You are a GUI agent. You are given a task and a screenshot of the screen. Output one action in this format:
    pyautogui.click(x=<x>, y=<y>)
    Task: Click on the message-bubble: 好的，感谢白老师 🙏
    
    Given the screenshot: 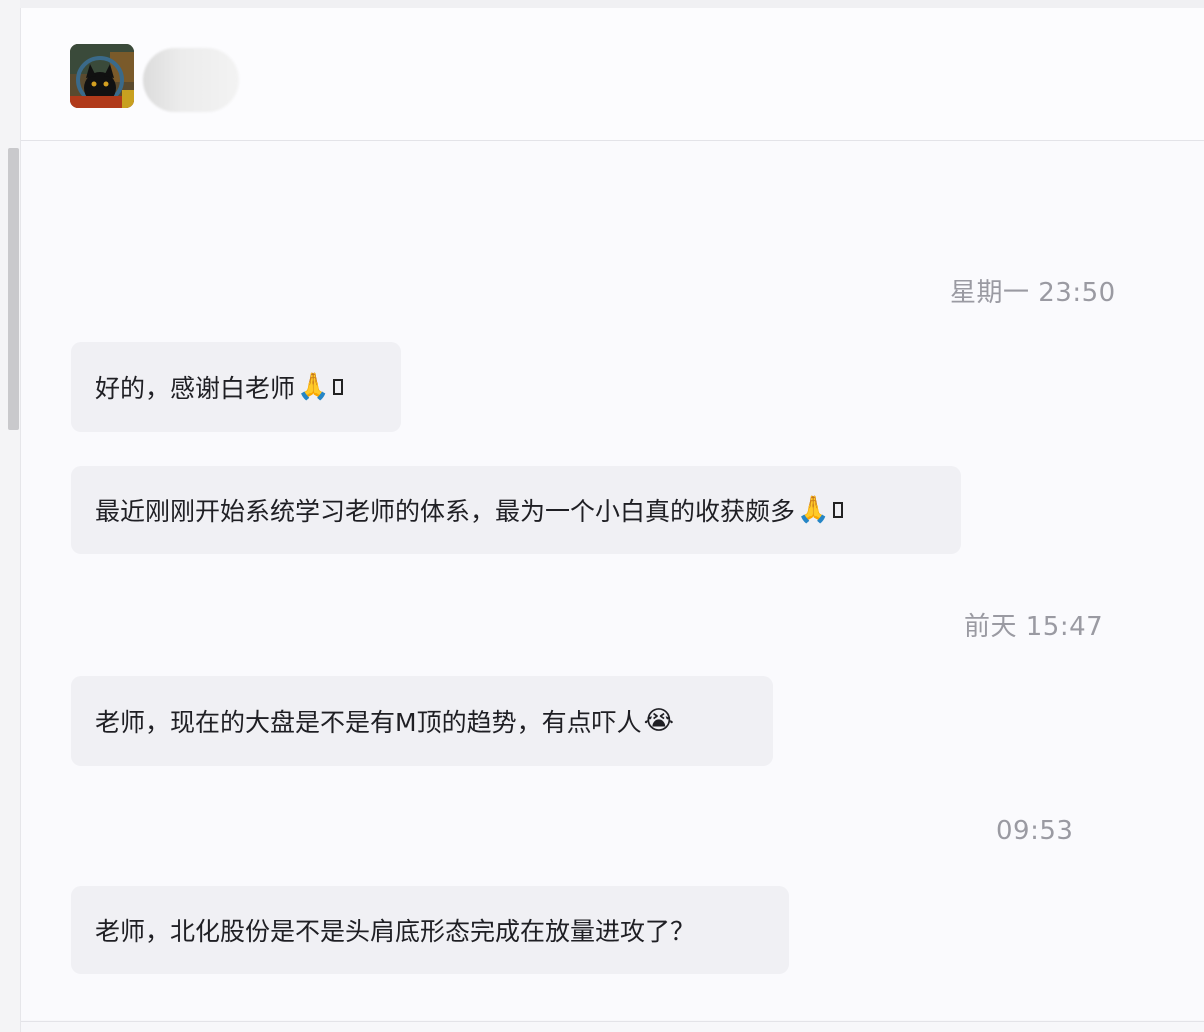 What is the action you would take?
    pyautogui.click(x=236, y=387)
    